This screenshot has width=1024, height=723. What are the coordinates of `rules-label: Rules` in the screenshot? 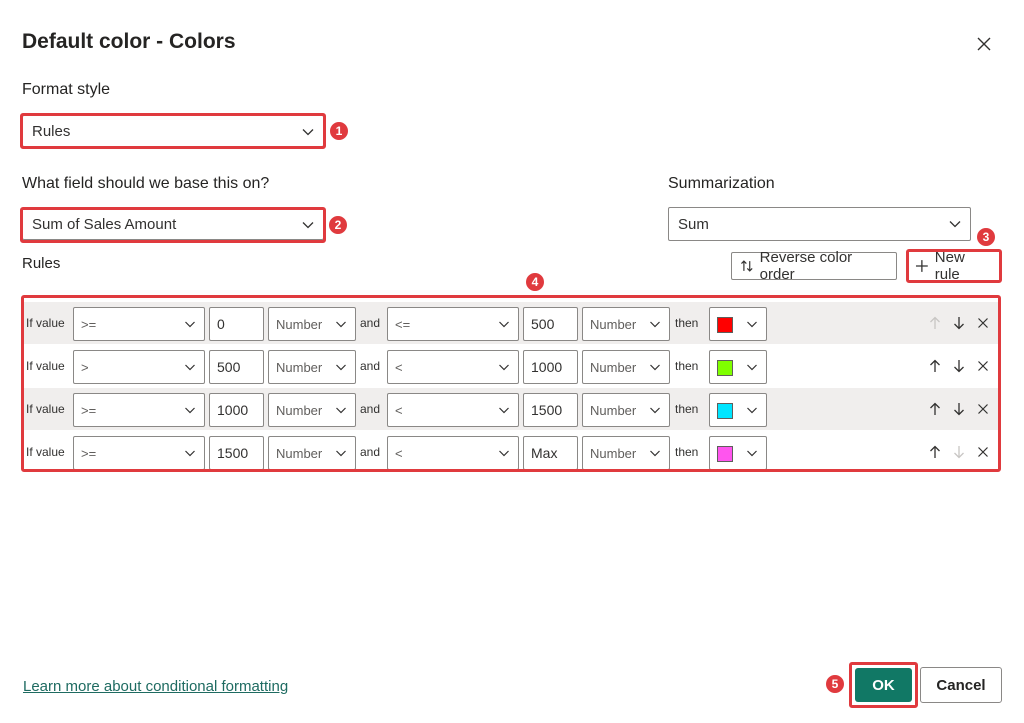 It's located at (41, 263).